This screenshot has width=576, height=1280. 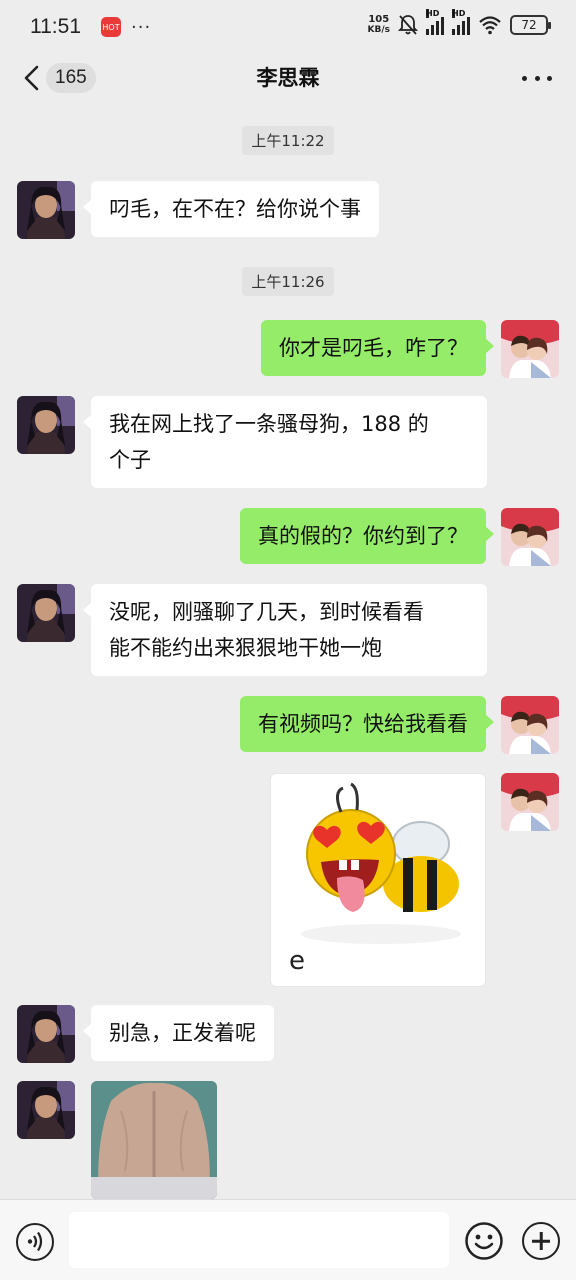 I want to click on chat-title: 李思霖, so click(x=288, y=78).